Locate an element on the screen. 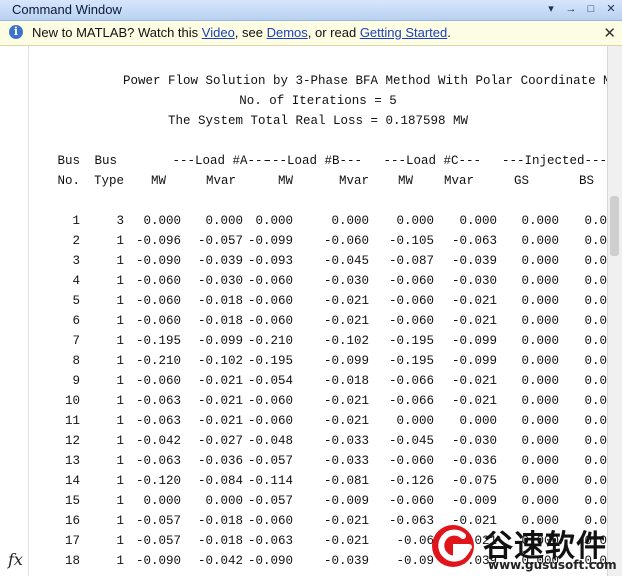 This screenshot has height=576, width=622. table-cell: -0.126 is located at coordinates (411, 481).